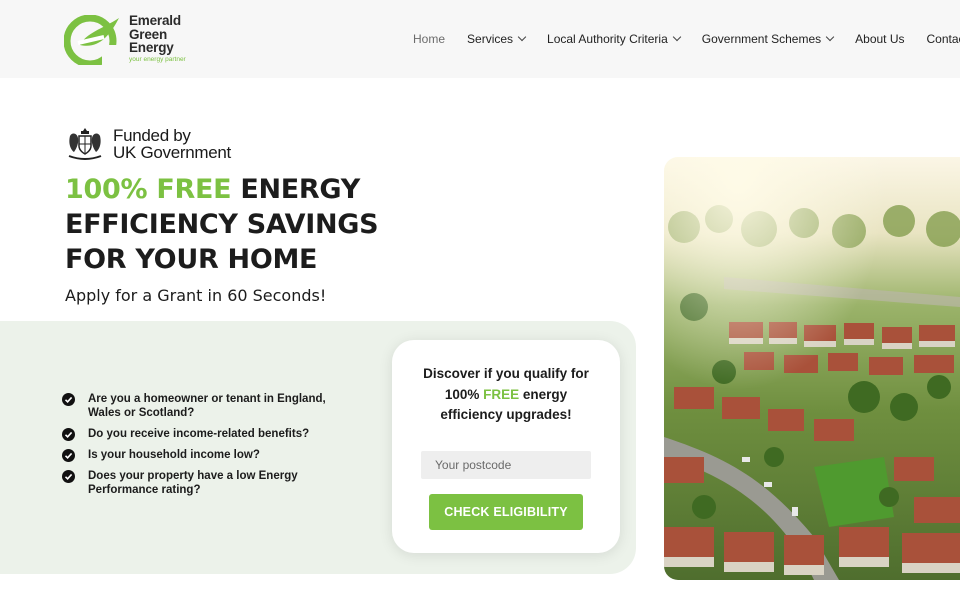 The width and height of the screenshot is (960, 600). What do you see at coordinates (501, 394) in the screenshot?
I see `card-title-highlight: FREE` at bounding box center [501, 394].